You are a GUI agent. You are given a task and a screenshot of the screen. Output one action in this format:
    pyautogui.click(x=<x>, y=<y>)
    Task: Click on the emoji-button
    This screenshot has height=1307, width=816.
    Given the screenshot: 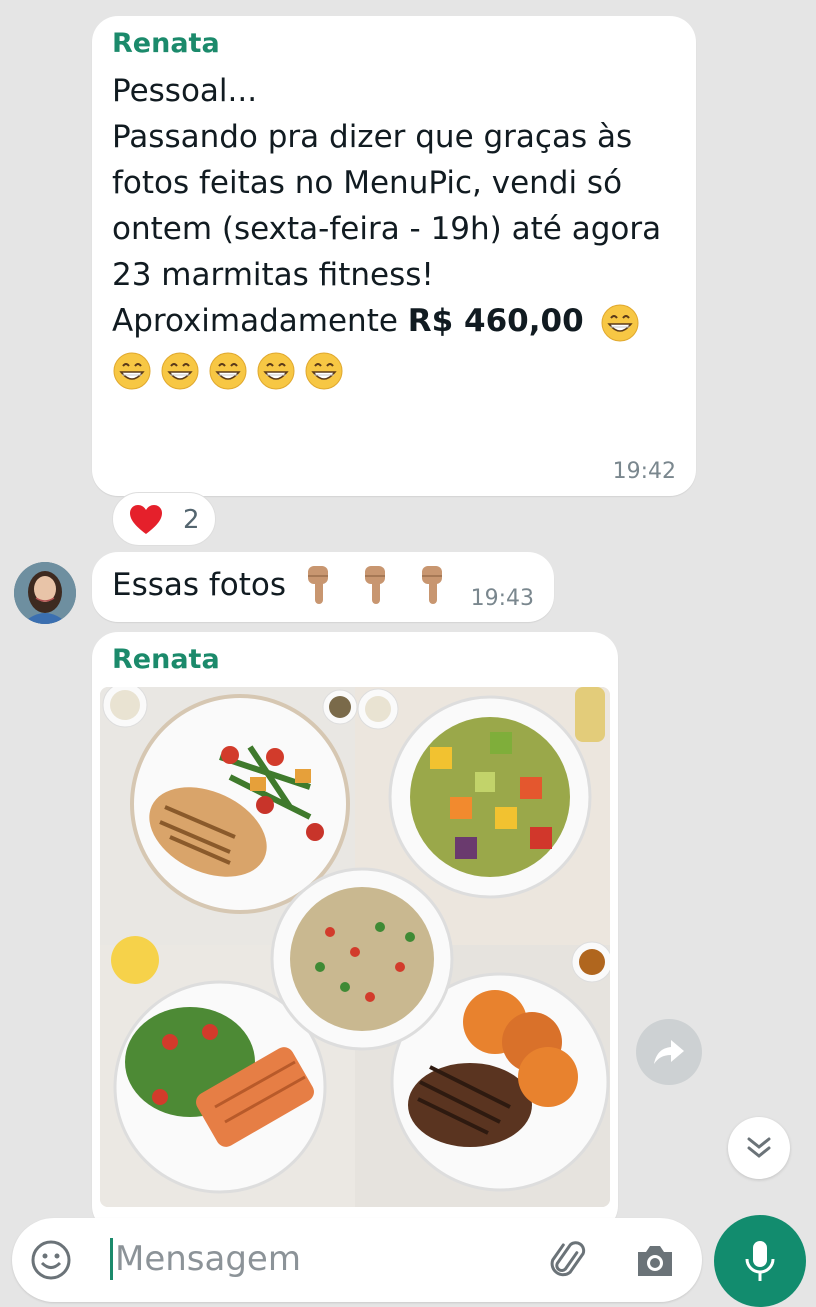 What is the action you would take?
    pyautogui.click(x=51, y=1260)
    